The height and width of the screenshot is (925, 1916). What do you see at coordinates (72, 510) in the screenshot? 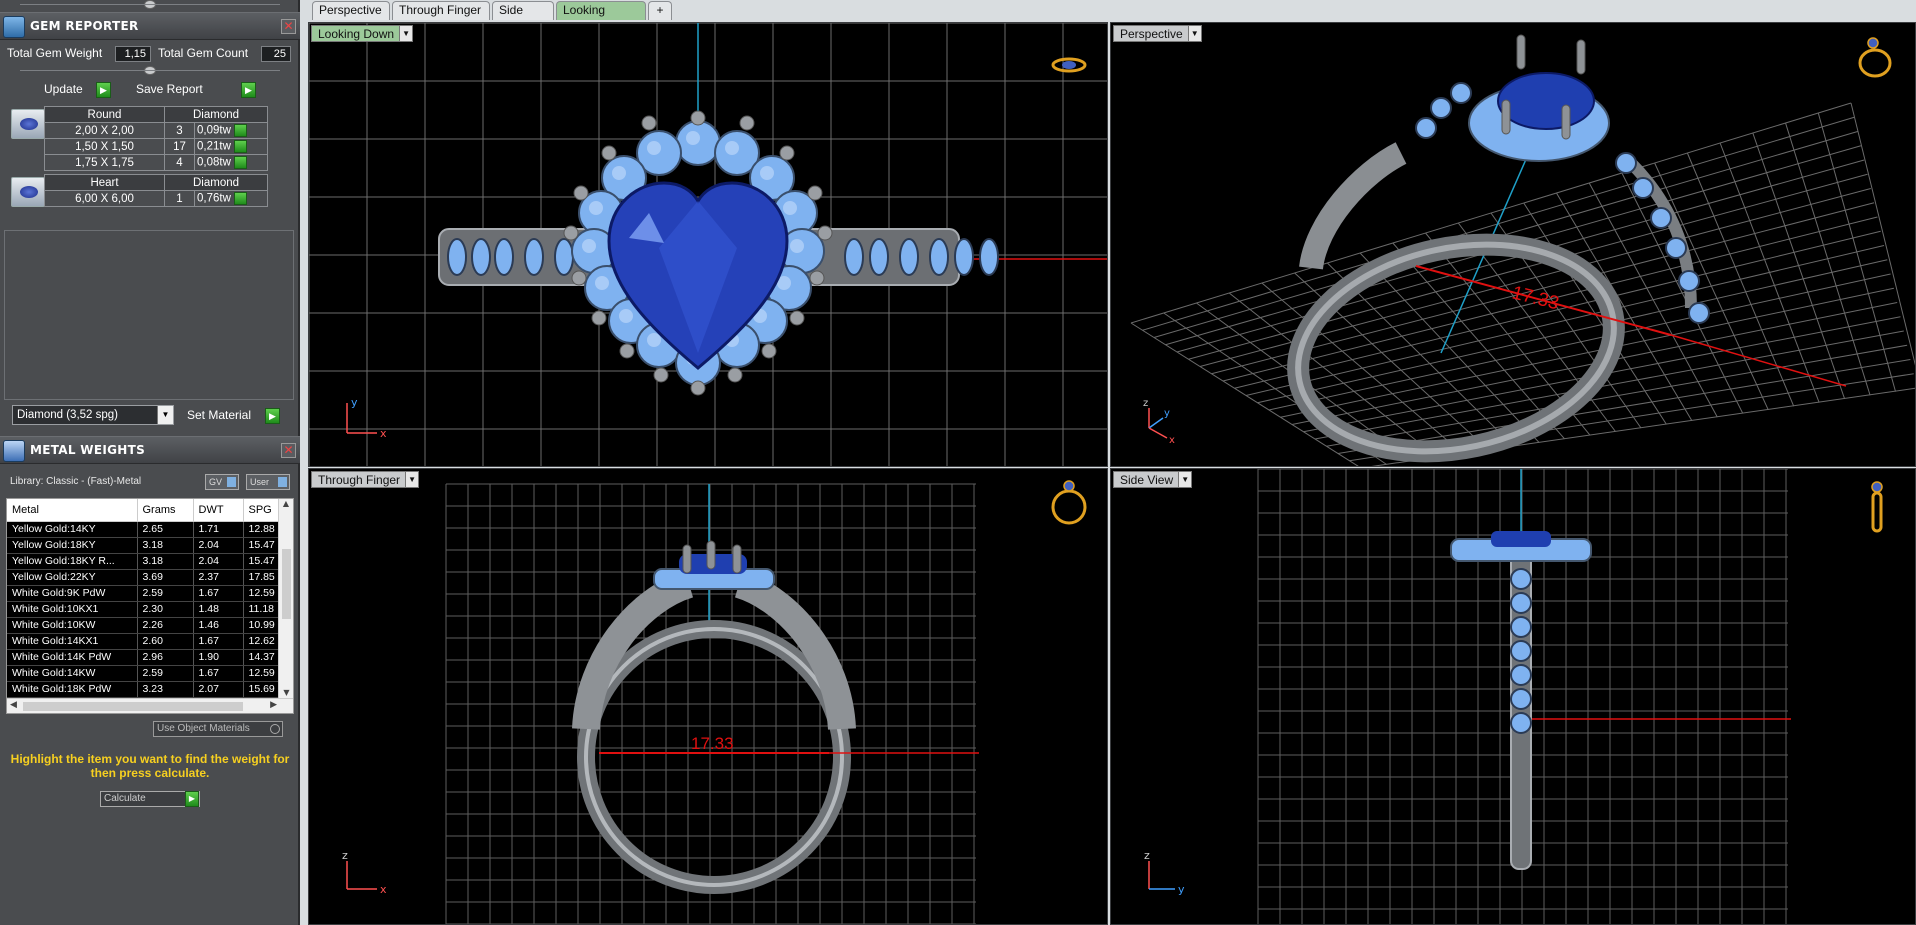
I see `column-header: Metal` at bounding box center [72, 510].